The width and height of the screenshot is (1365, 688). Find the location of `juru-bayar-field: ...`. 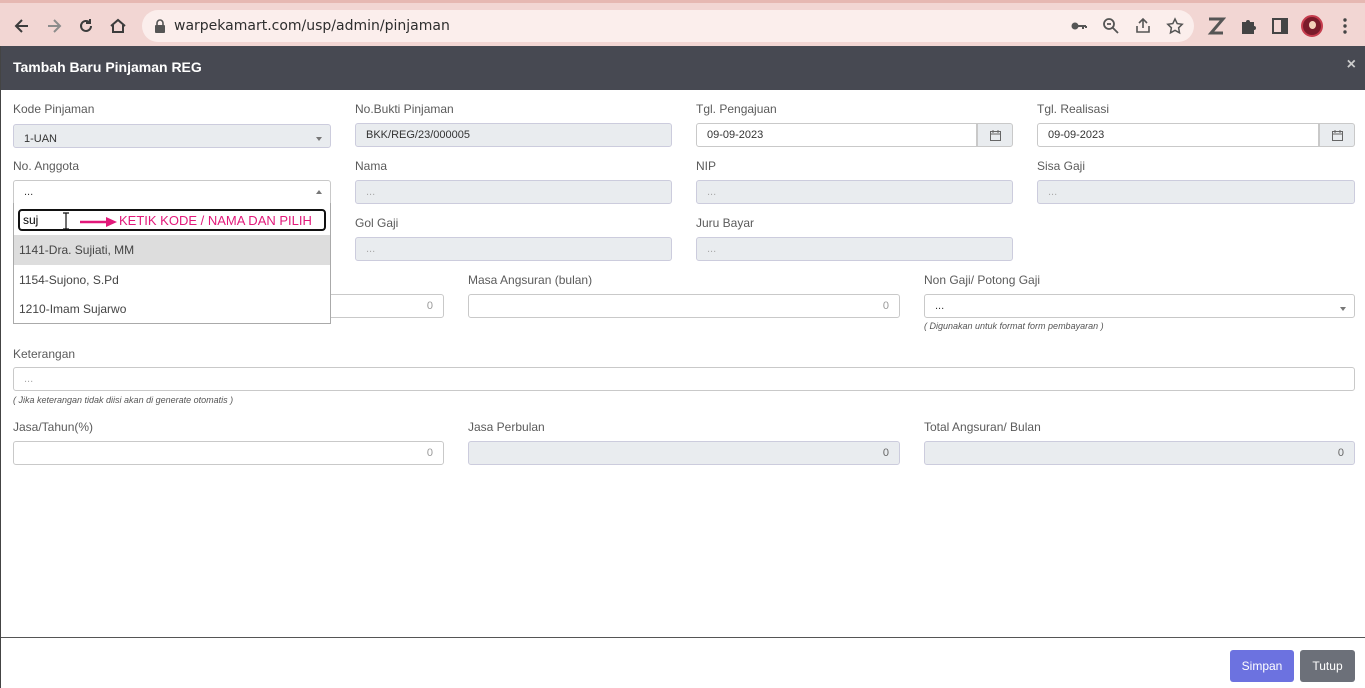

juru-bayar-field: ... is located at coordinates (854, 249).